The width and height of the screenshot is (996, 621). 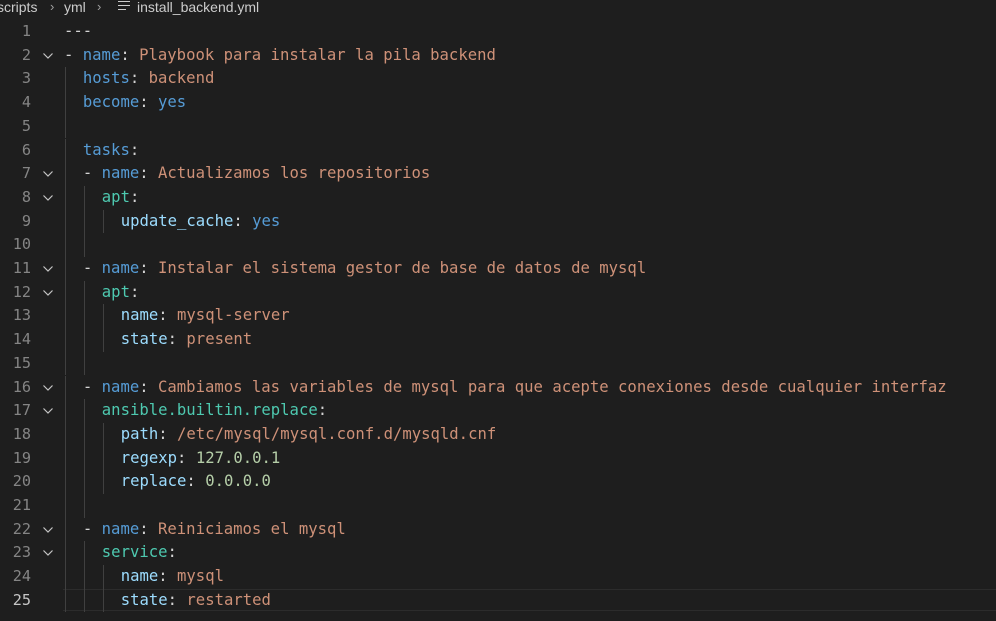 I want to click on breadcrumb: scripts › yml › install_backend.yml, so click(x=498, y=8).